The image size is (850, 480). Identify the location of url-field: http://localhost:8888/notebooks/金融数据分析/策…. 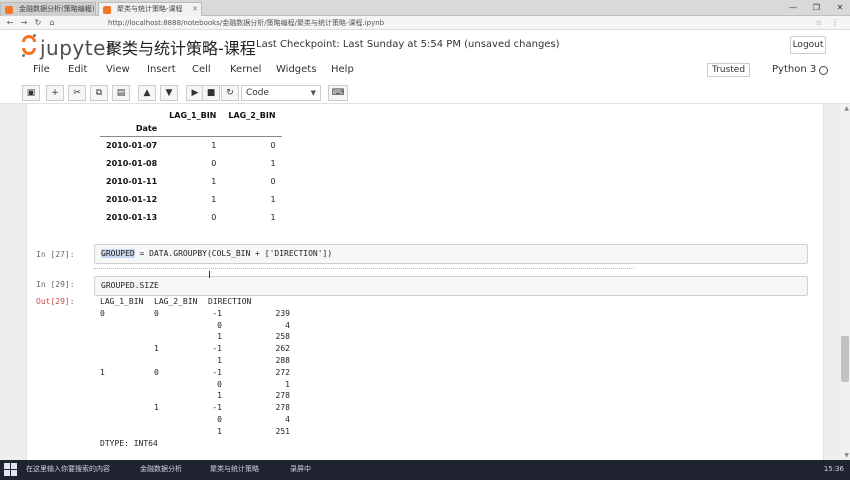
(388, 23).